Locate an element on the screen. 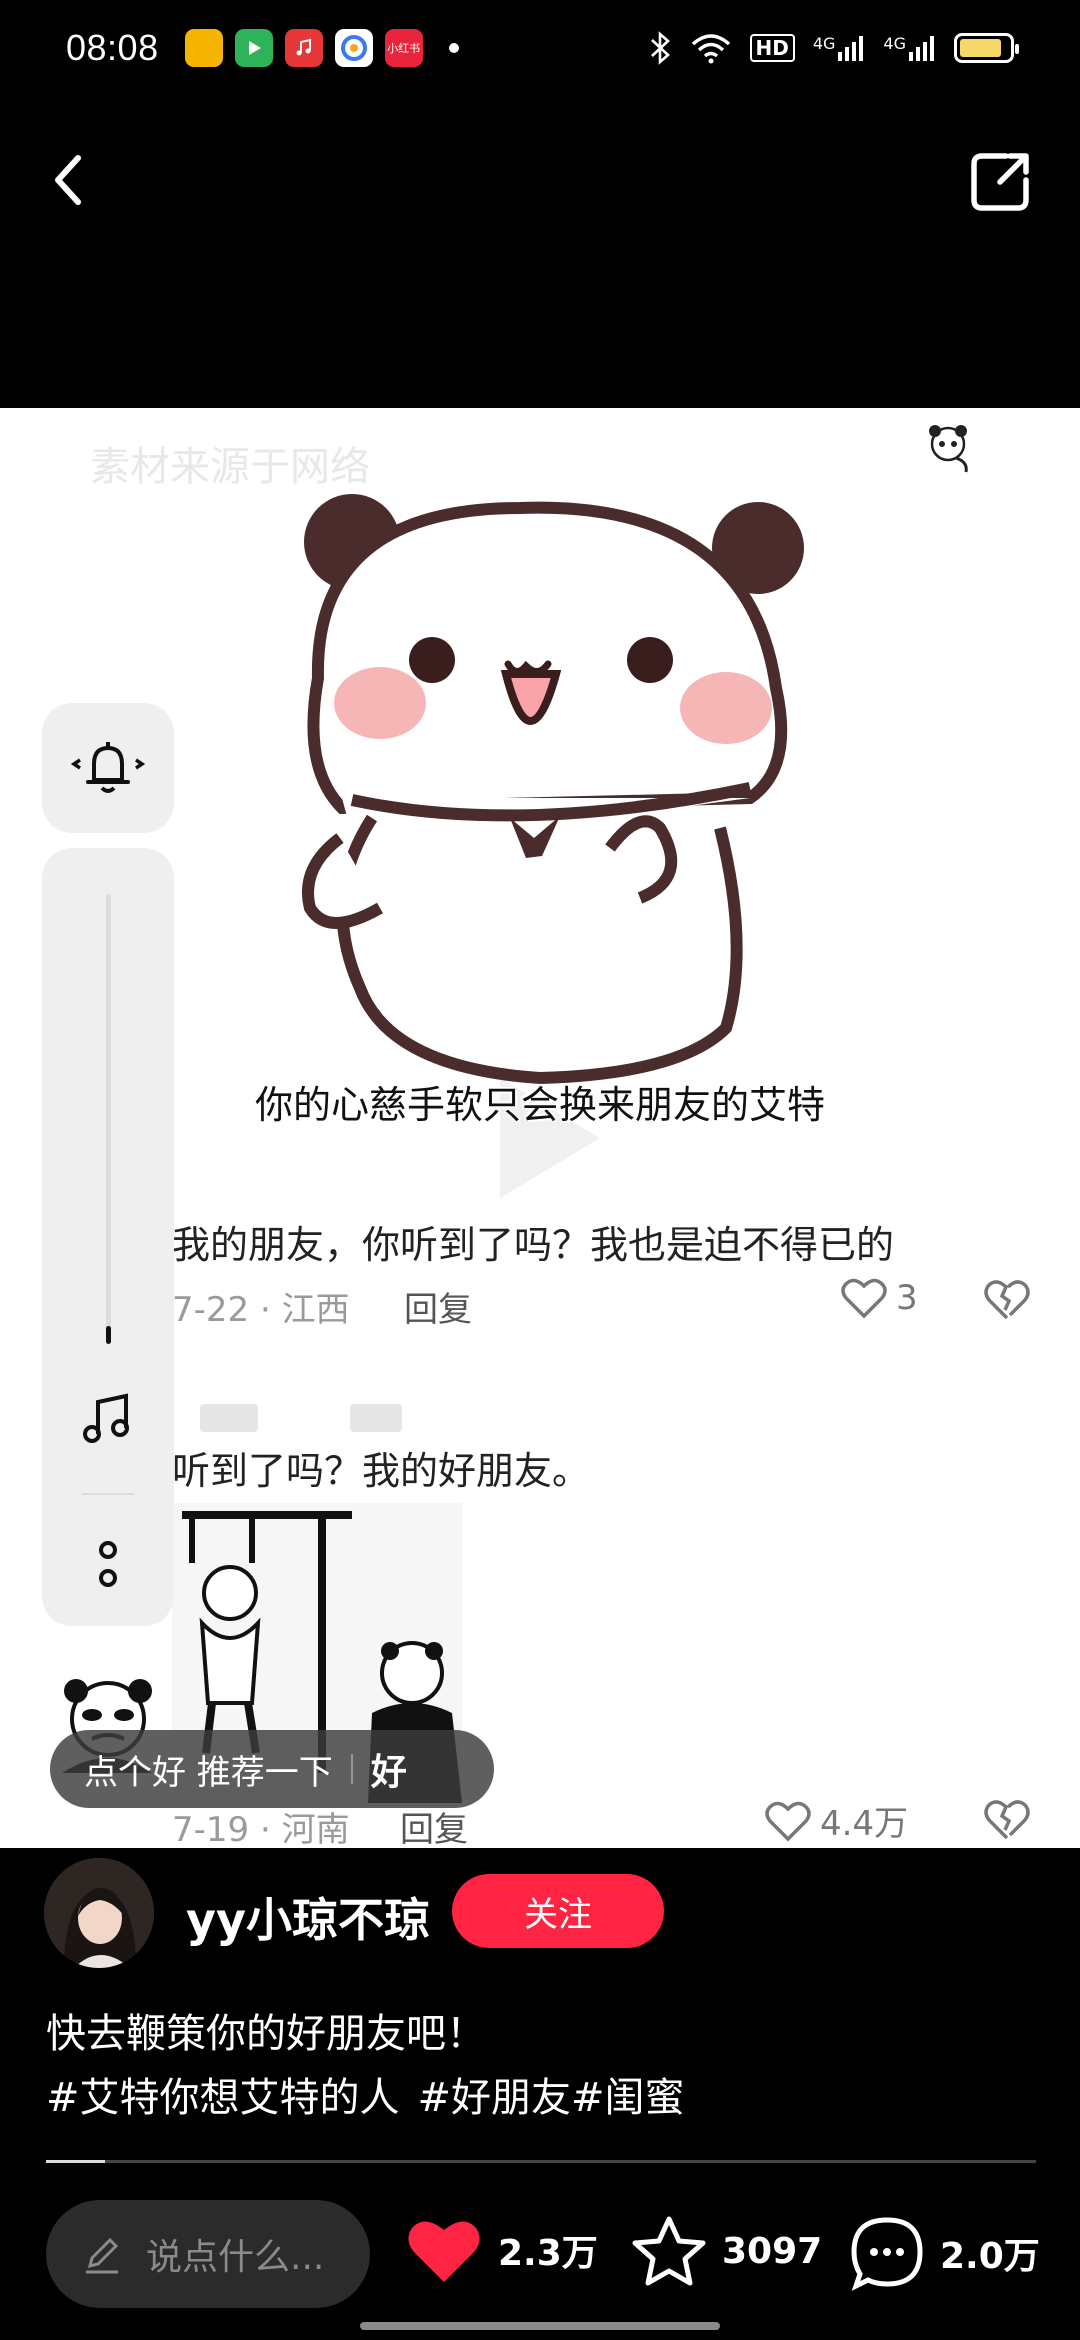  comment-button: 2.0万 is located at coordinates (944, 2253).